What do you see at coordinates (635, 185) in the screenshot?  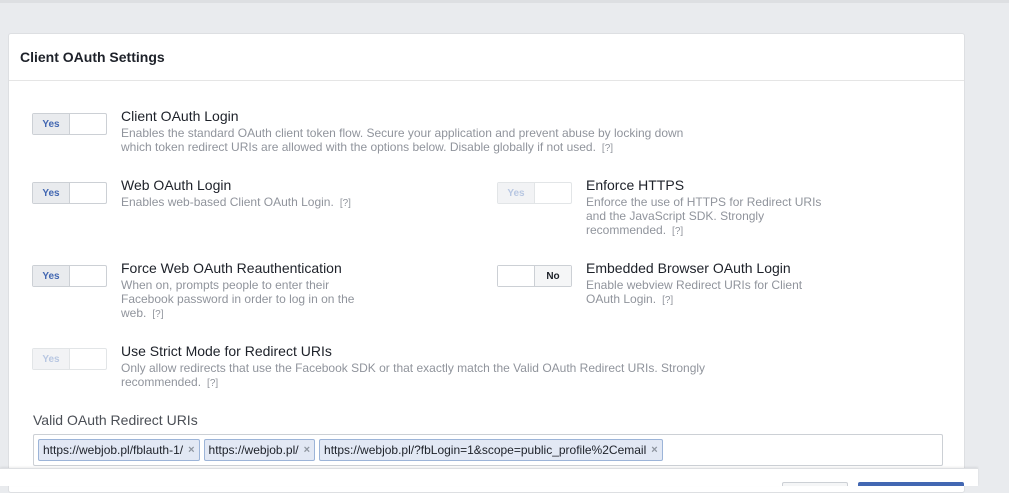 I see `enforce-https-title: Enforce HTTPS` at bounding box center [635, 185].